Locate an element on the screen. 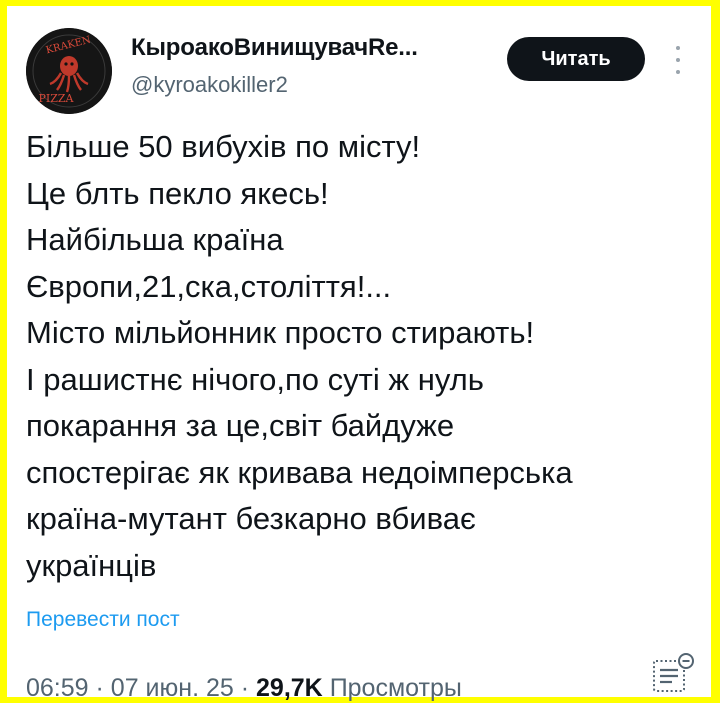 This screenshot has height=703, width=720. translate-post-link: Перевести пост is located at coordinates (103, 620).